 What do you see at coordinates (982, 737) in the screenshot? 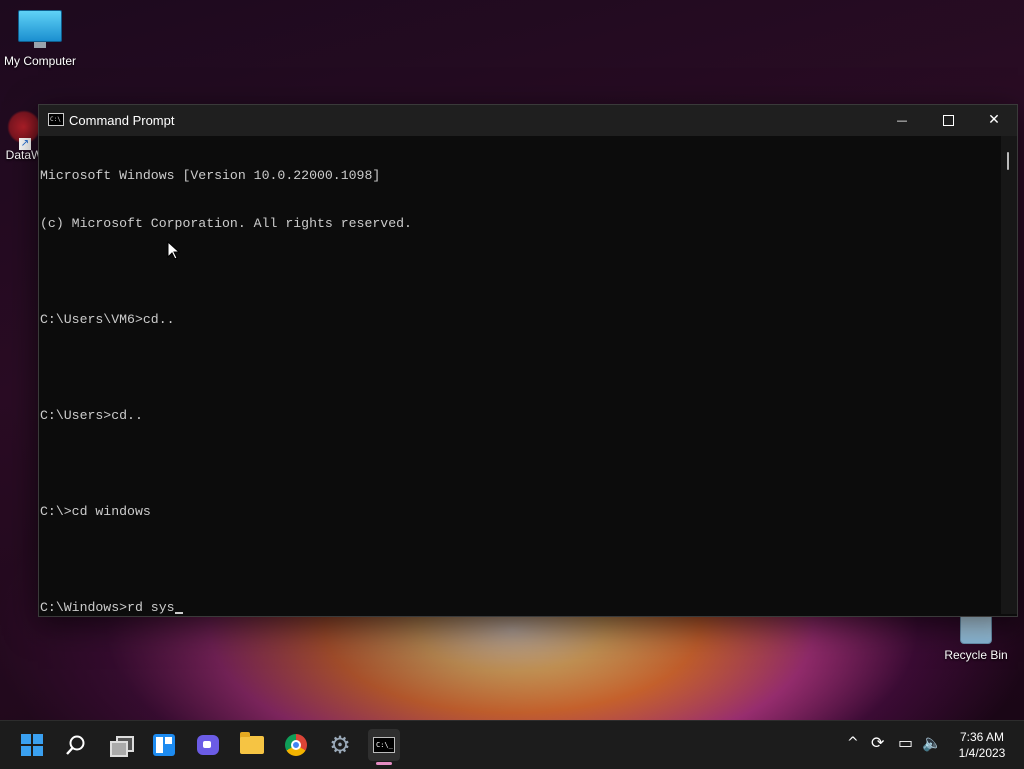
I see `clock-time: 7:36 AM` at bounding box center [982, 737].